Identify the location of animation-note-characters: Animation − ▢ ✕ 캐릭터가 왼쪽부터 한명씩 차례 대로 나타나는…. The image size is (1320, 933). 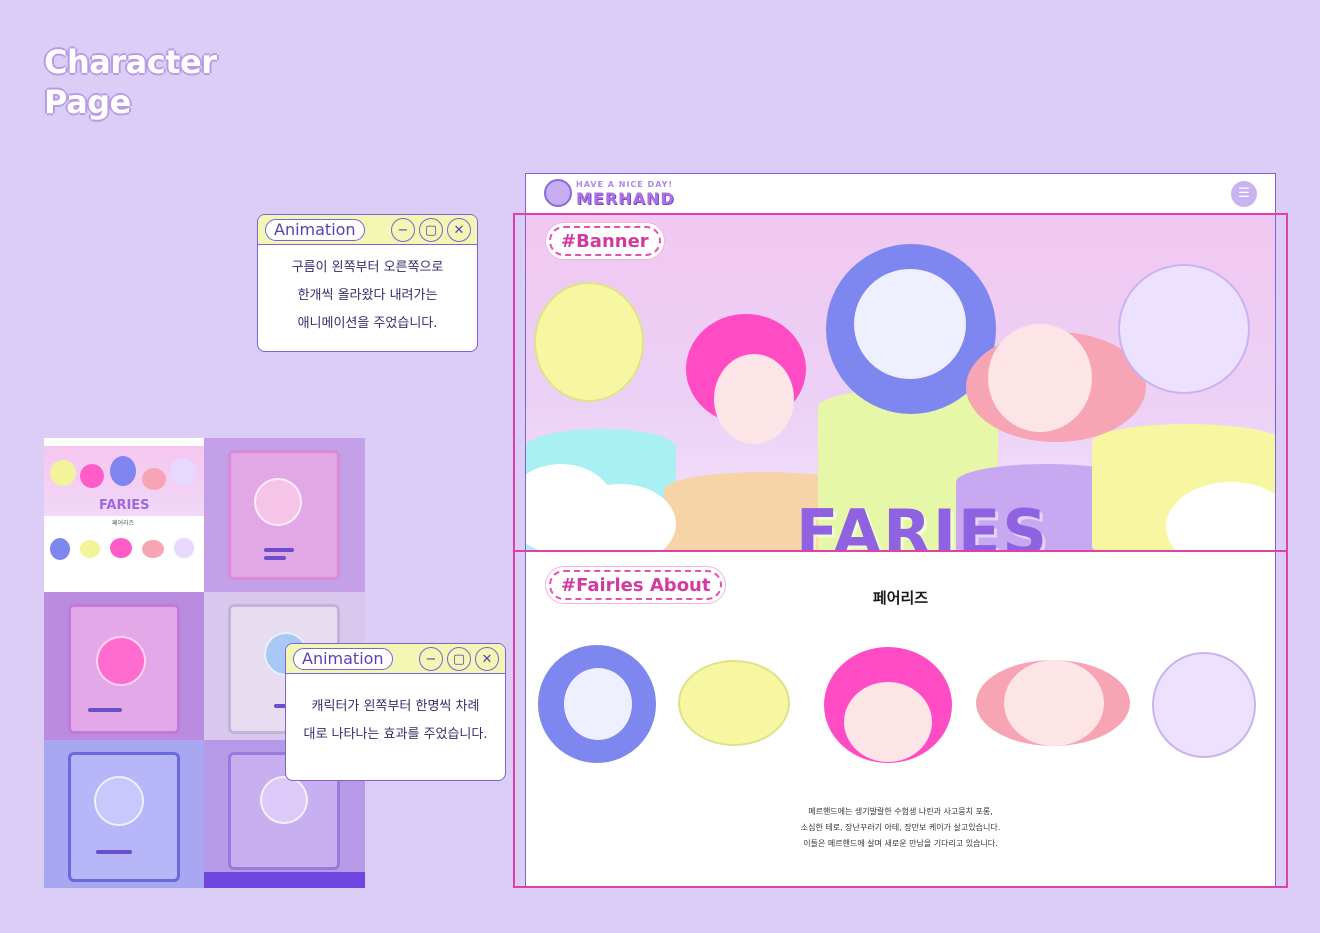
(395, 712).